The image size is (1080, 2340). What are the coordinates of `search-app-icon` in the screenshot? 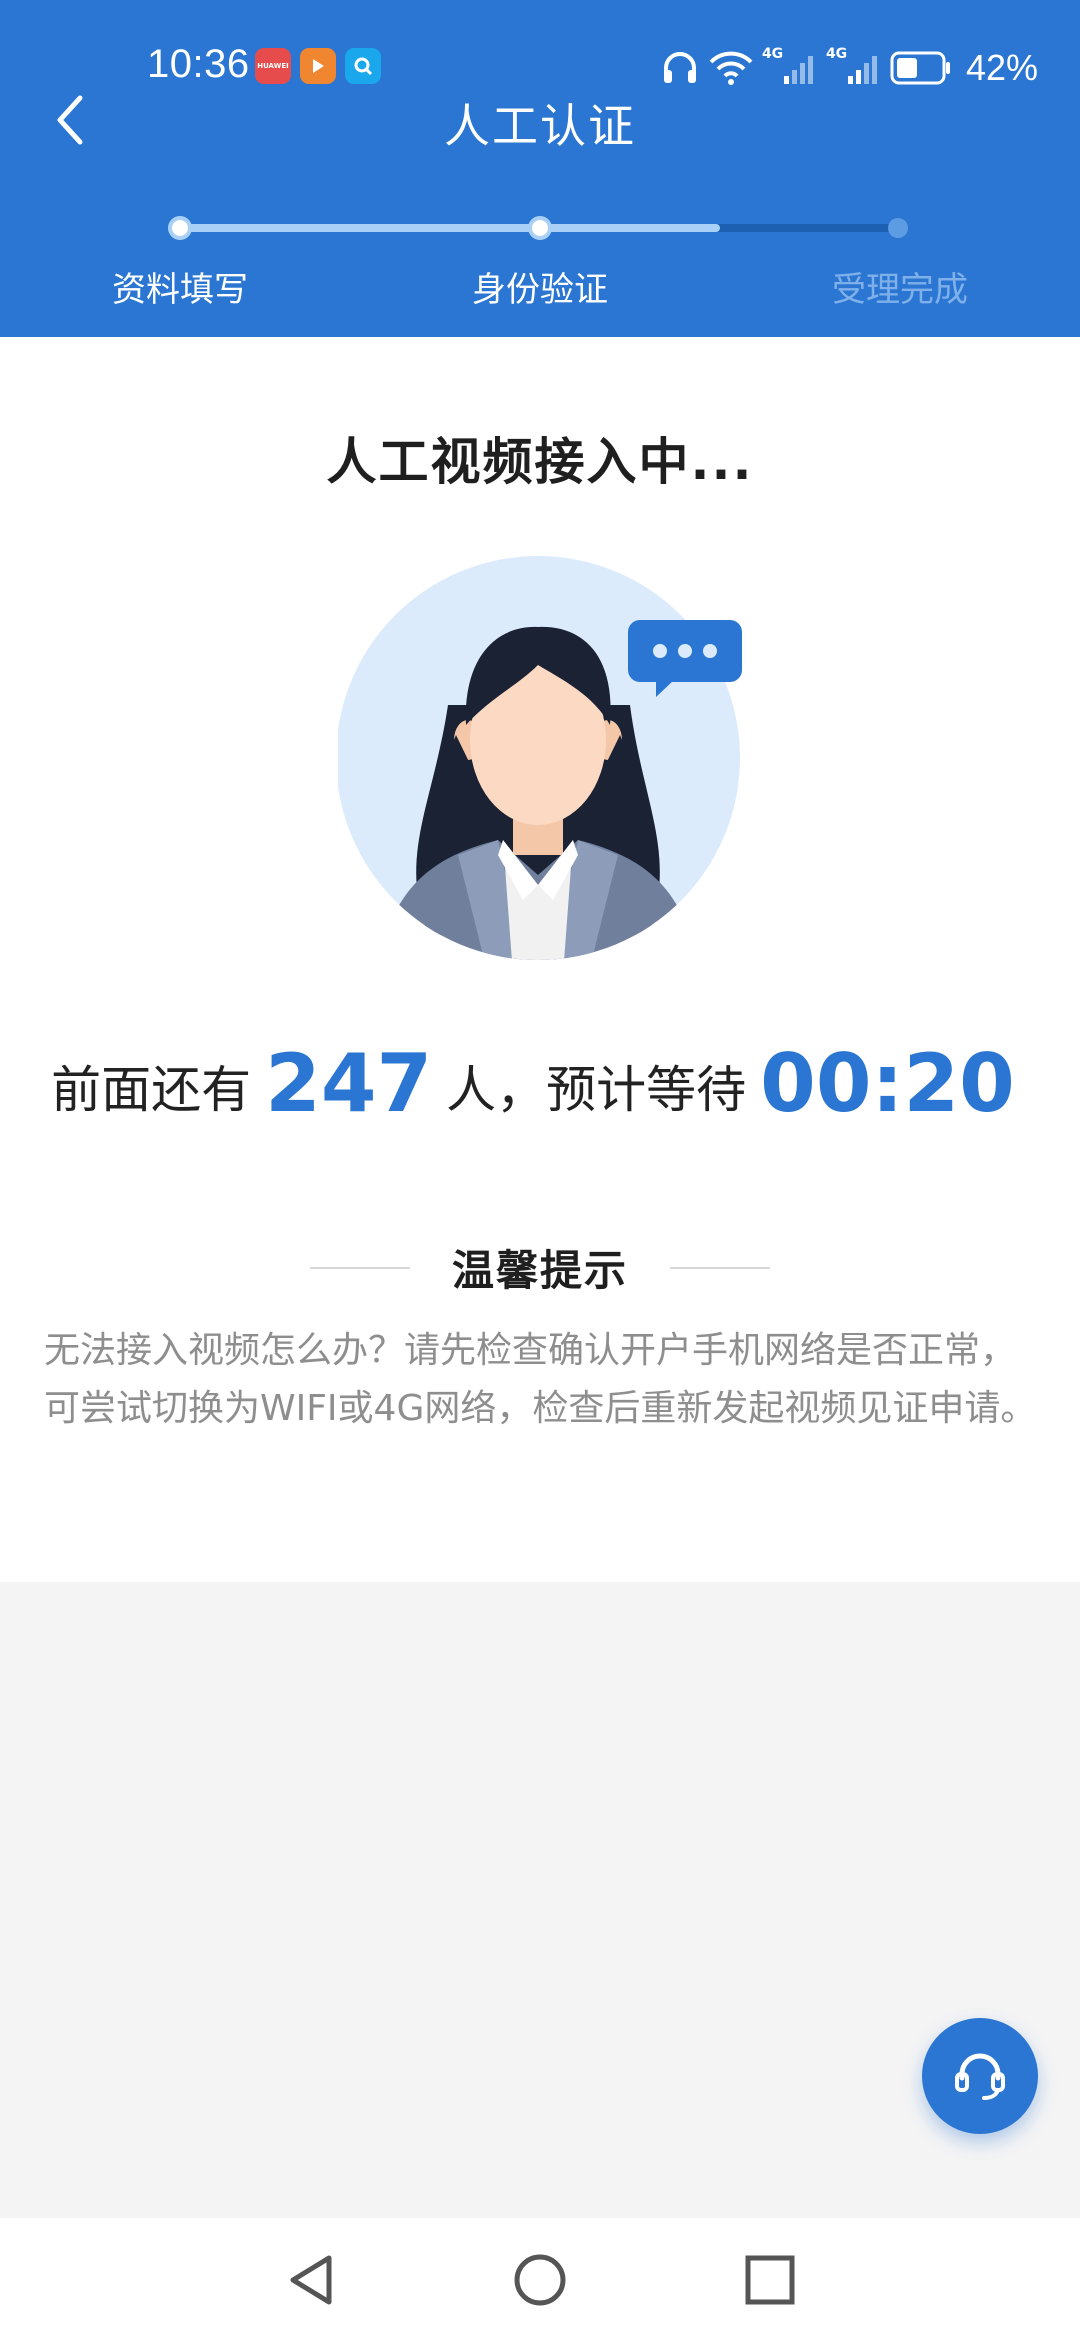 It's located at (363, 66).